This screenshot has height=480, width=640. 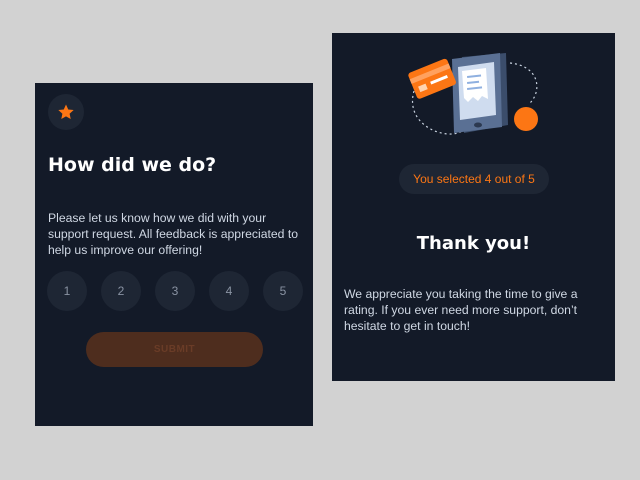 What do you see at coordinates (174, 349) in the screenshot?
I see `submit-button: SUBMIT` at bounding box center [174, 349].